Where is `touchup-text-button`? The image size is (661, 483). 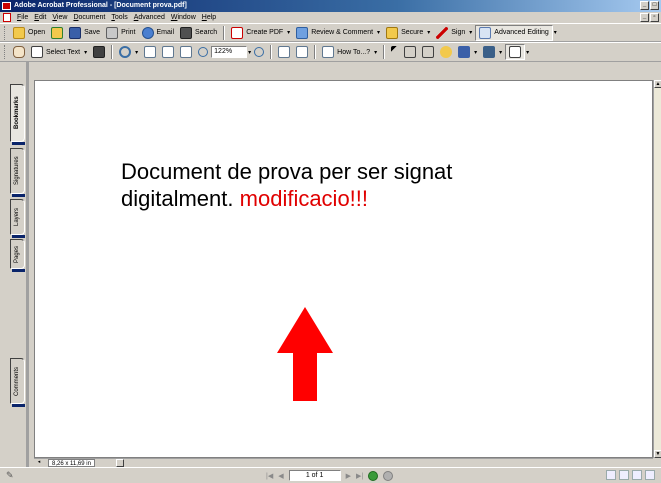
touchup-text-button is located at coordinates (410, 52).